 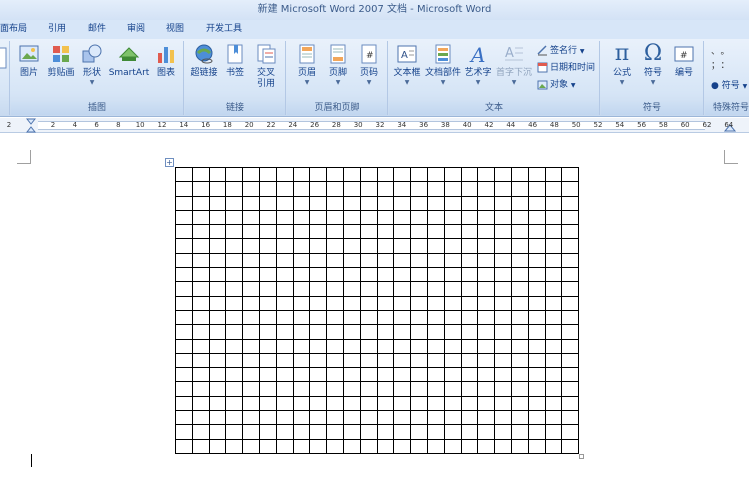 I want to click on special-symbols-grid: 、。；：, so click(x=723, y=59).